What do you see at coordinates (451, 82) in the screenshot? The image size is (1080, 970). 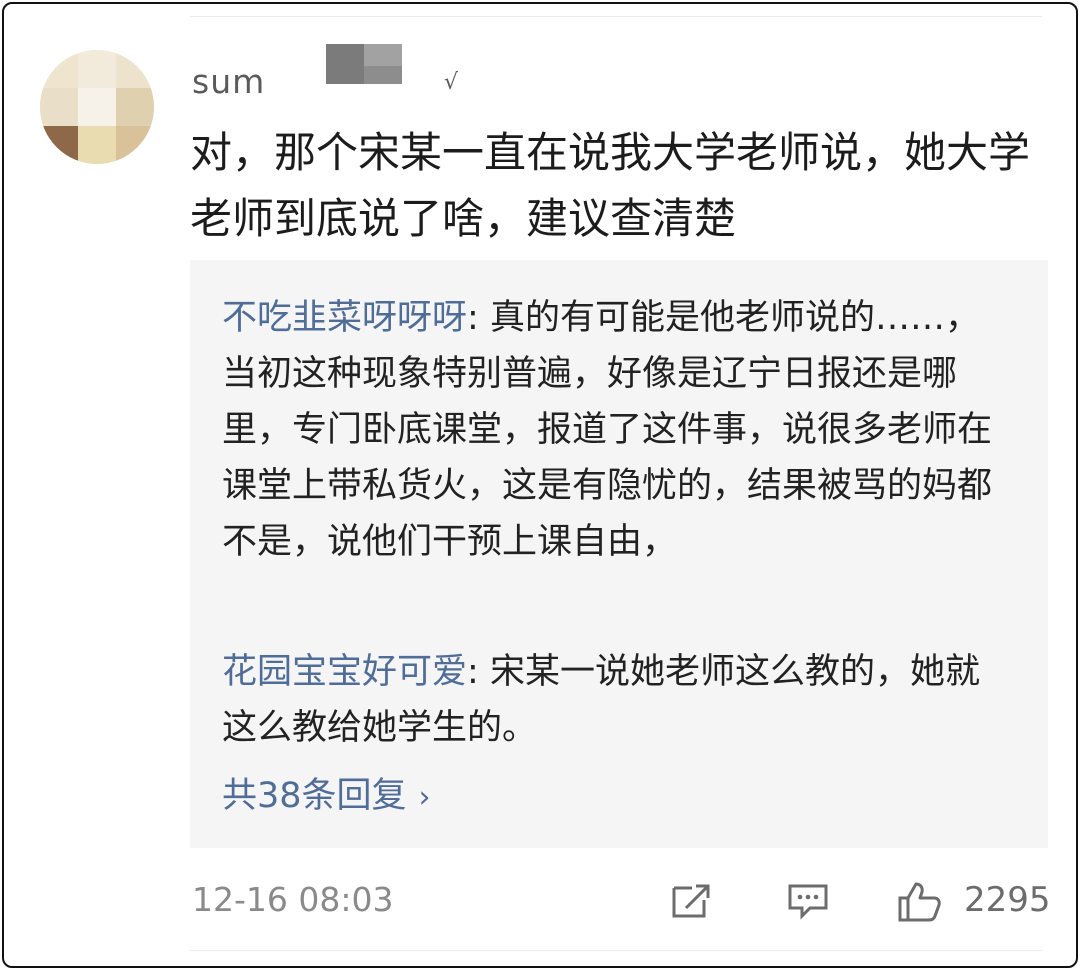 I see `verified-mark: √` at bounding box center [451, 82].